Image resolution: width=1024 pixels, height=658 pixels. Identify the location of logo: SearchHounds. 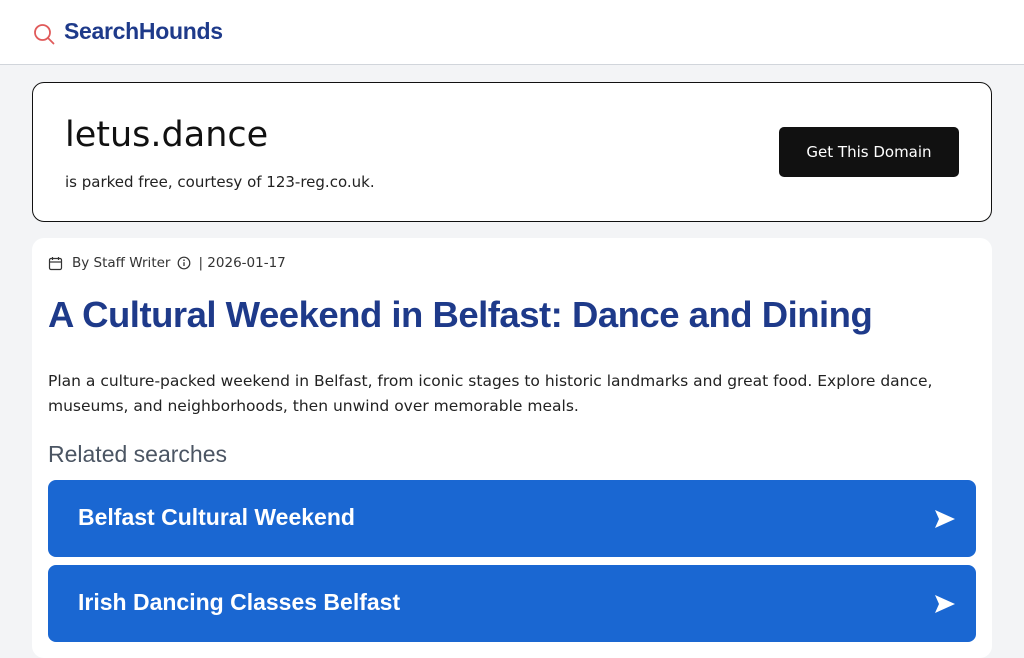
(128, 31).